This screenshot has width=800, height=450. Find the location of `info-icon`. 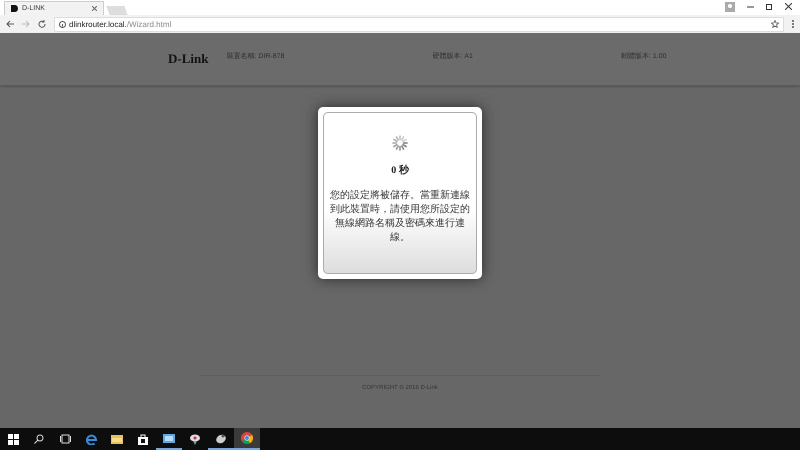

info-icon is located at coordinates (62, 24).